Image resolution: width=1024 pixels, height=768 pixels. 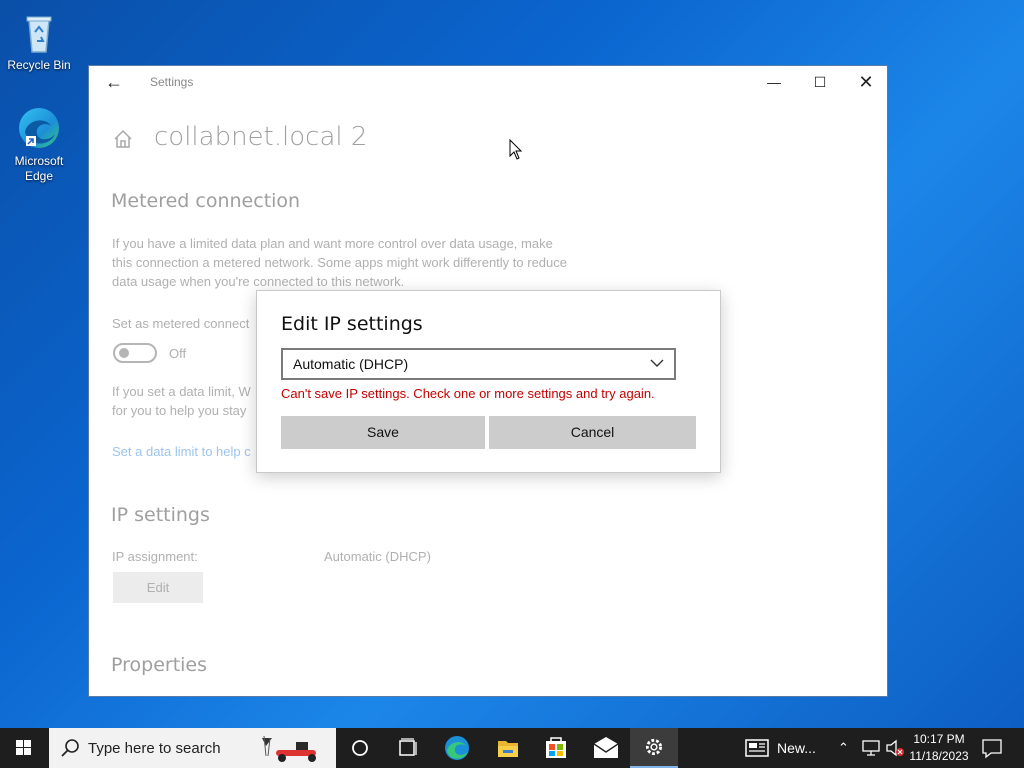 I want to click on properties-heading: Properties, so click(x=159, y=665).